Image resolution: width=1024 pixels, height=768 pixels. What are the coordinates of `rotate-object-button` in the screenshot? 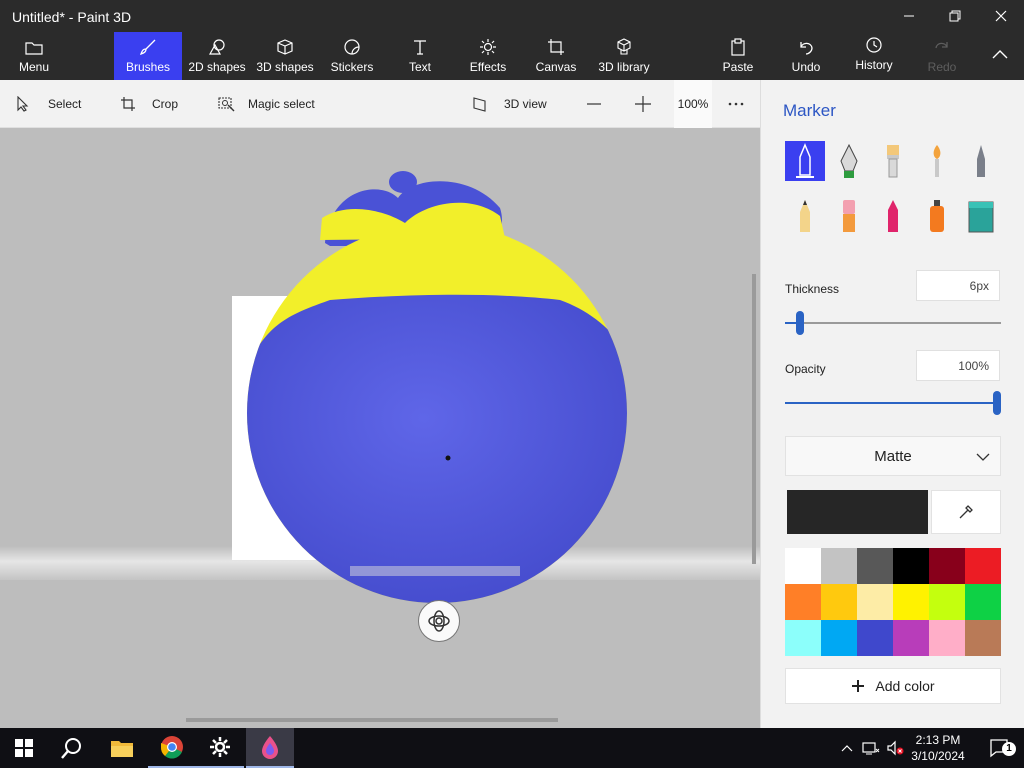 It's located at (439, 621).